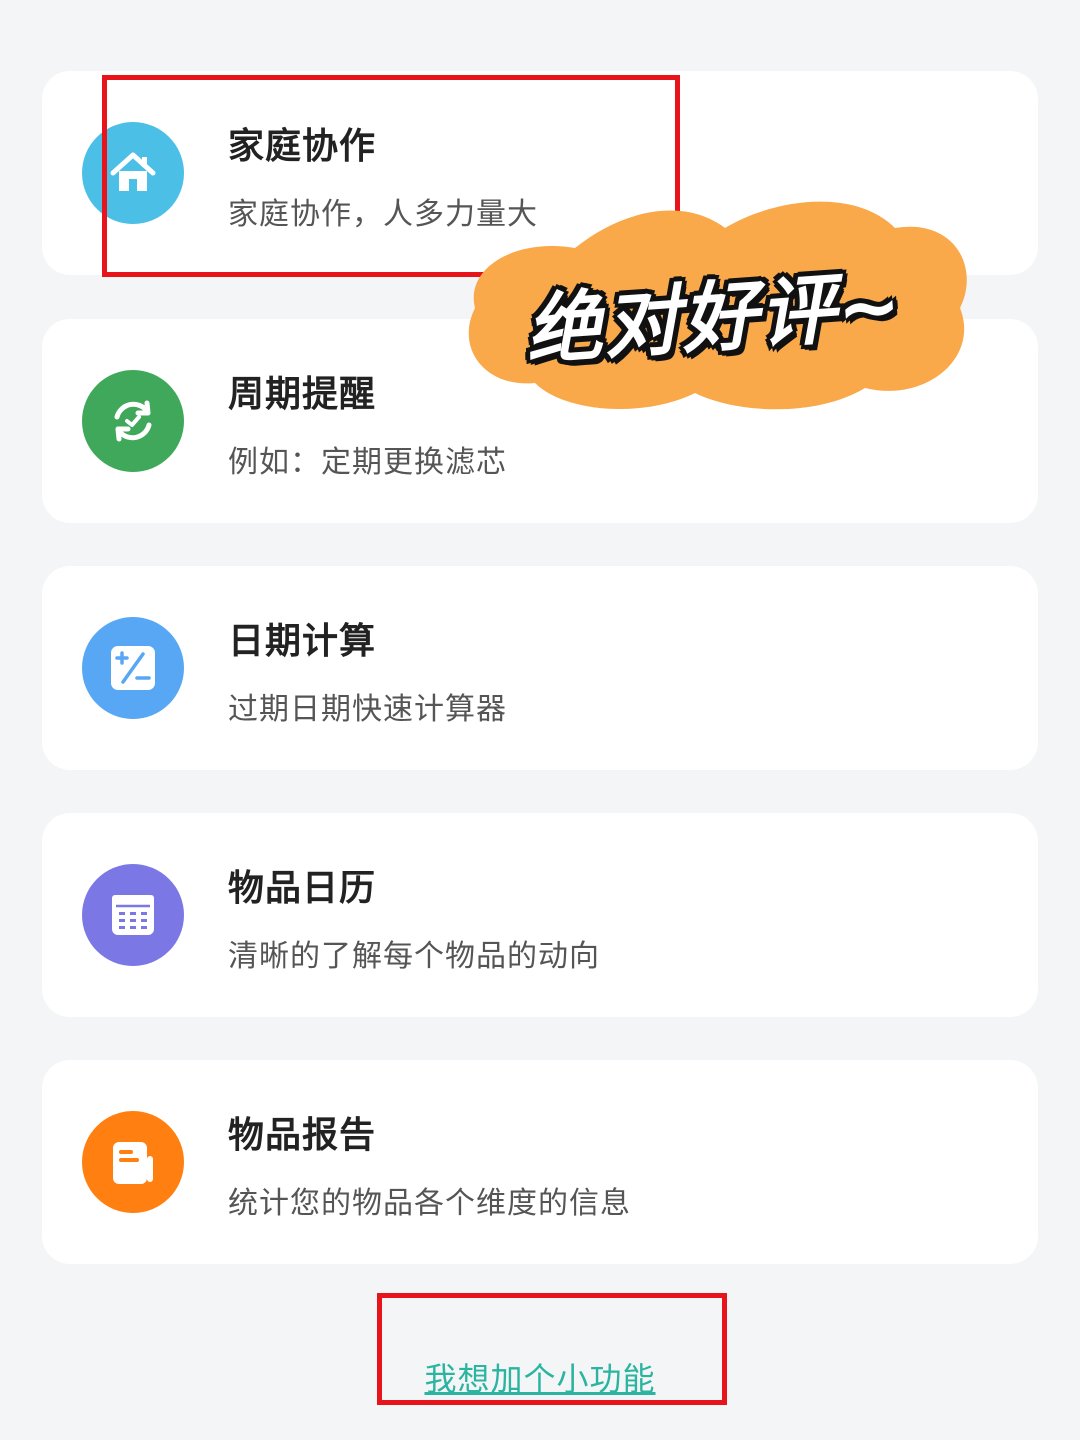  I want to click on calendar-icon, so click(133, 915).